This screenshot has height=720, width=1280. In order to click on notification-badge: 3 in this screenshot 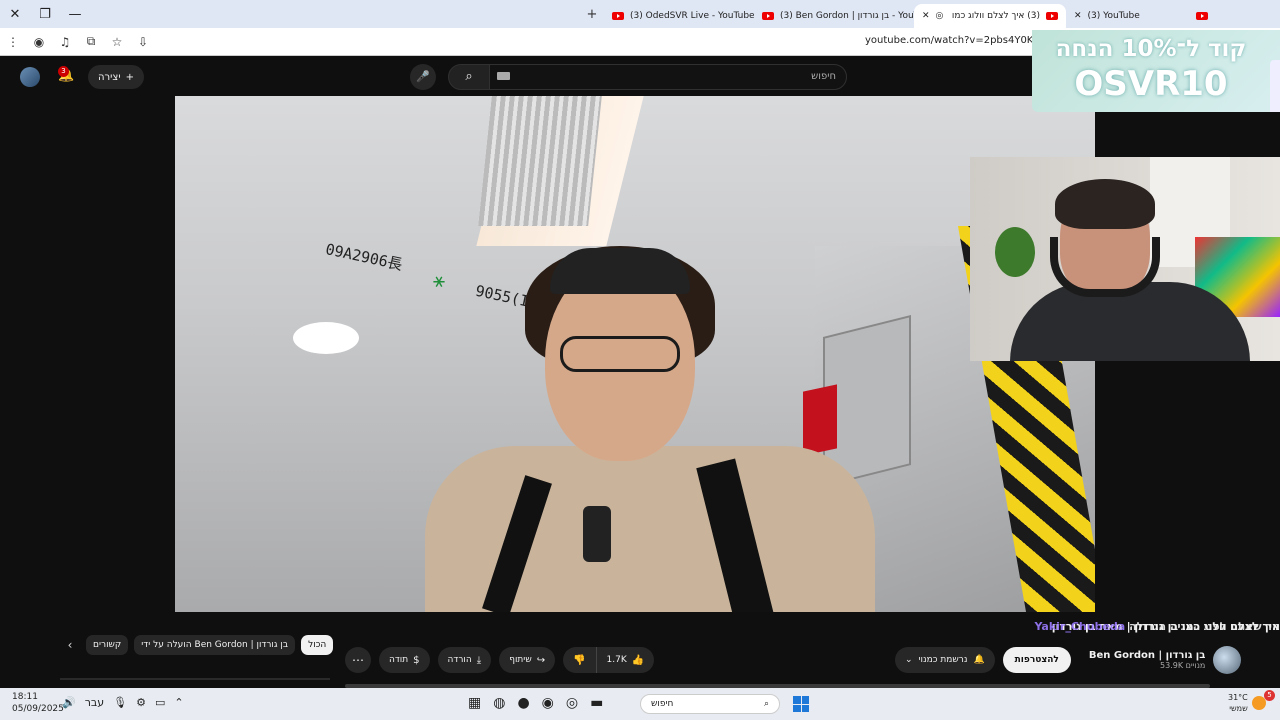, I will do `click(63, 71)`.